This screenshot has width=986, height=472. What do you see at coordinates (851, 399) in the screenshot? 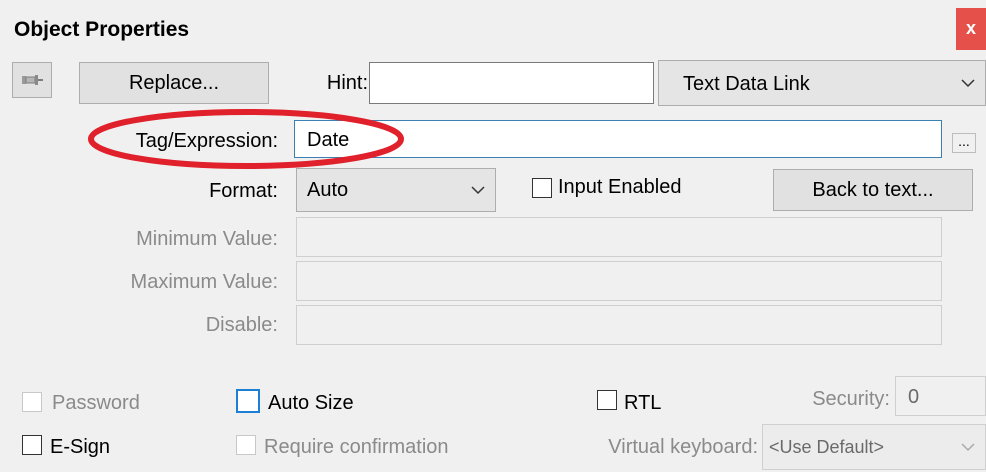
I see `security-label: Security:` at bounding box center [851, 399].